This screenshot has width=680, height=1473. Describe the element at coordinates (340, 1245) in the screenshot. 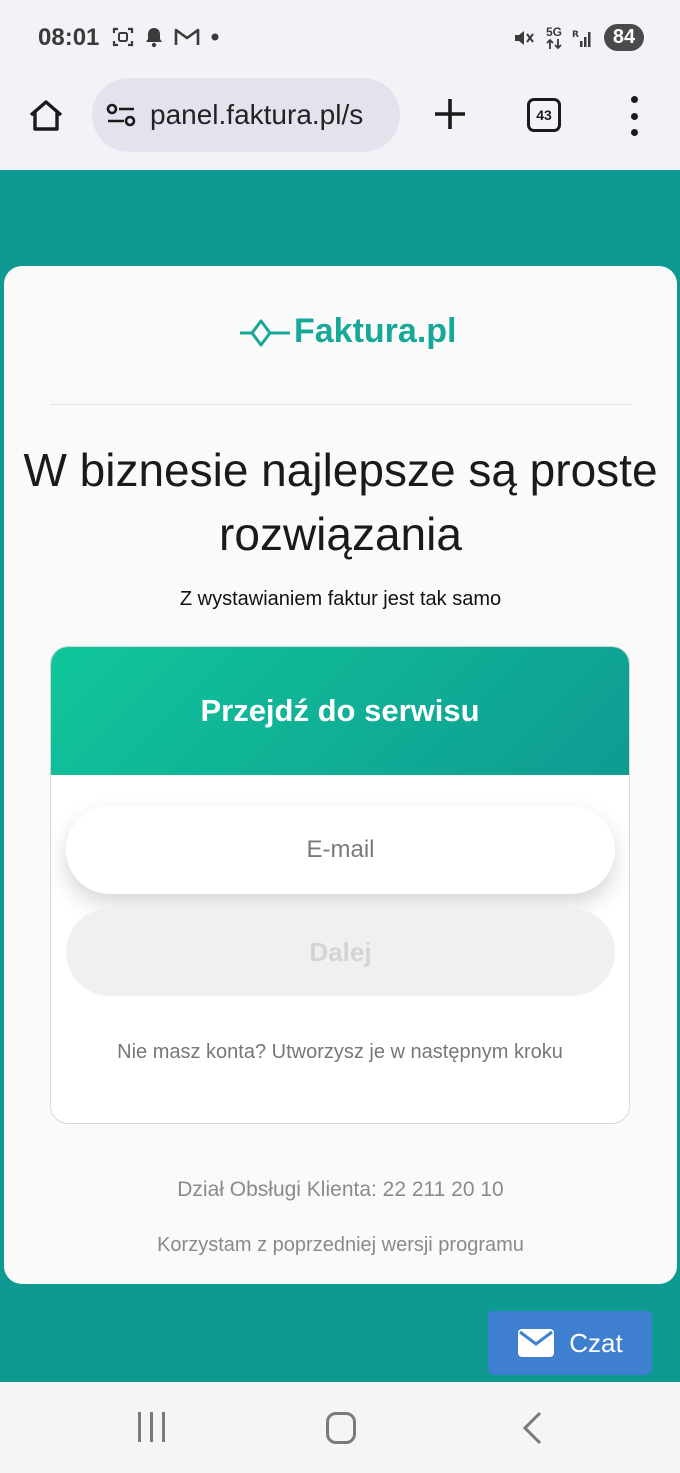

I see `old-version-link: Korzystam z poprzedniej wersji programu` at that location.